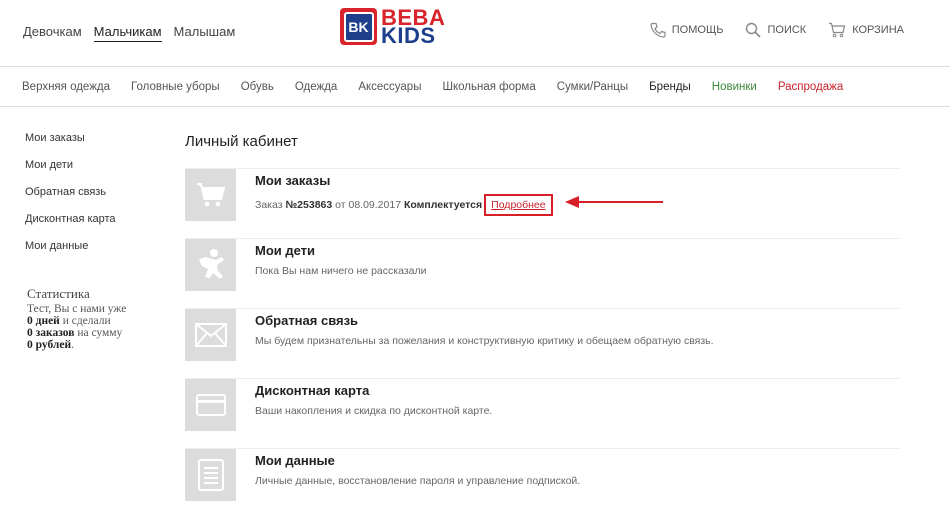 Image resolution: width=950 pixels, height=525 pixels. Describe the element at coordinates (257, 87) in the screenshot. I see `category-shoes: Обувь` at that location.